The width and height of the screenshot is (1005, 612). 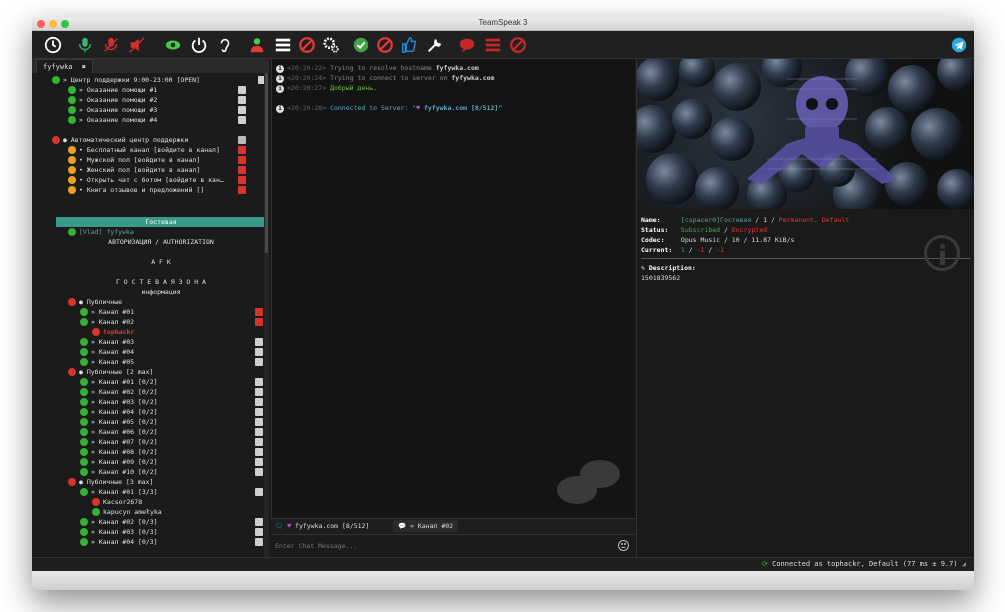 What do you see at coordinates (668, 268) in the screenshot?
I see `info-description-row: ✎ Description:` at bounding box center [668, 268].